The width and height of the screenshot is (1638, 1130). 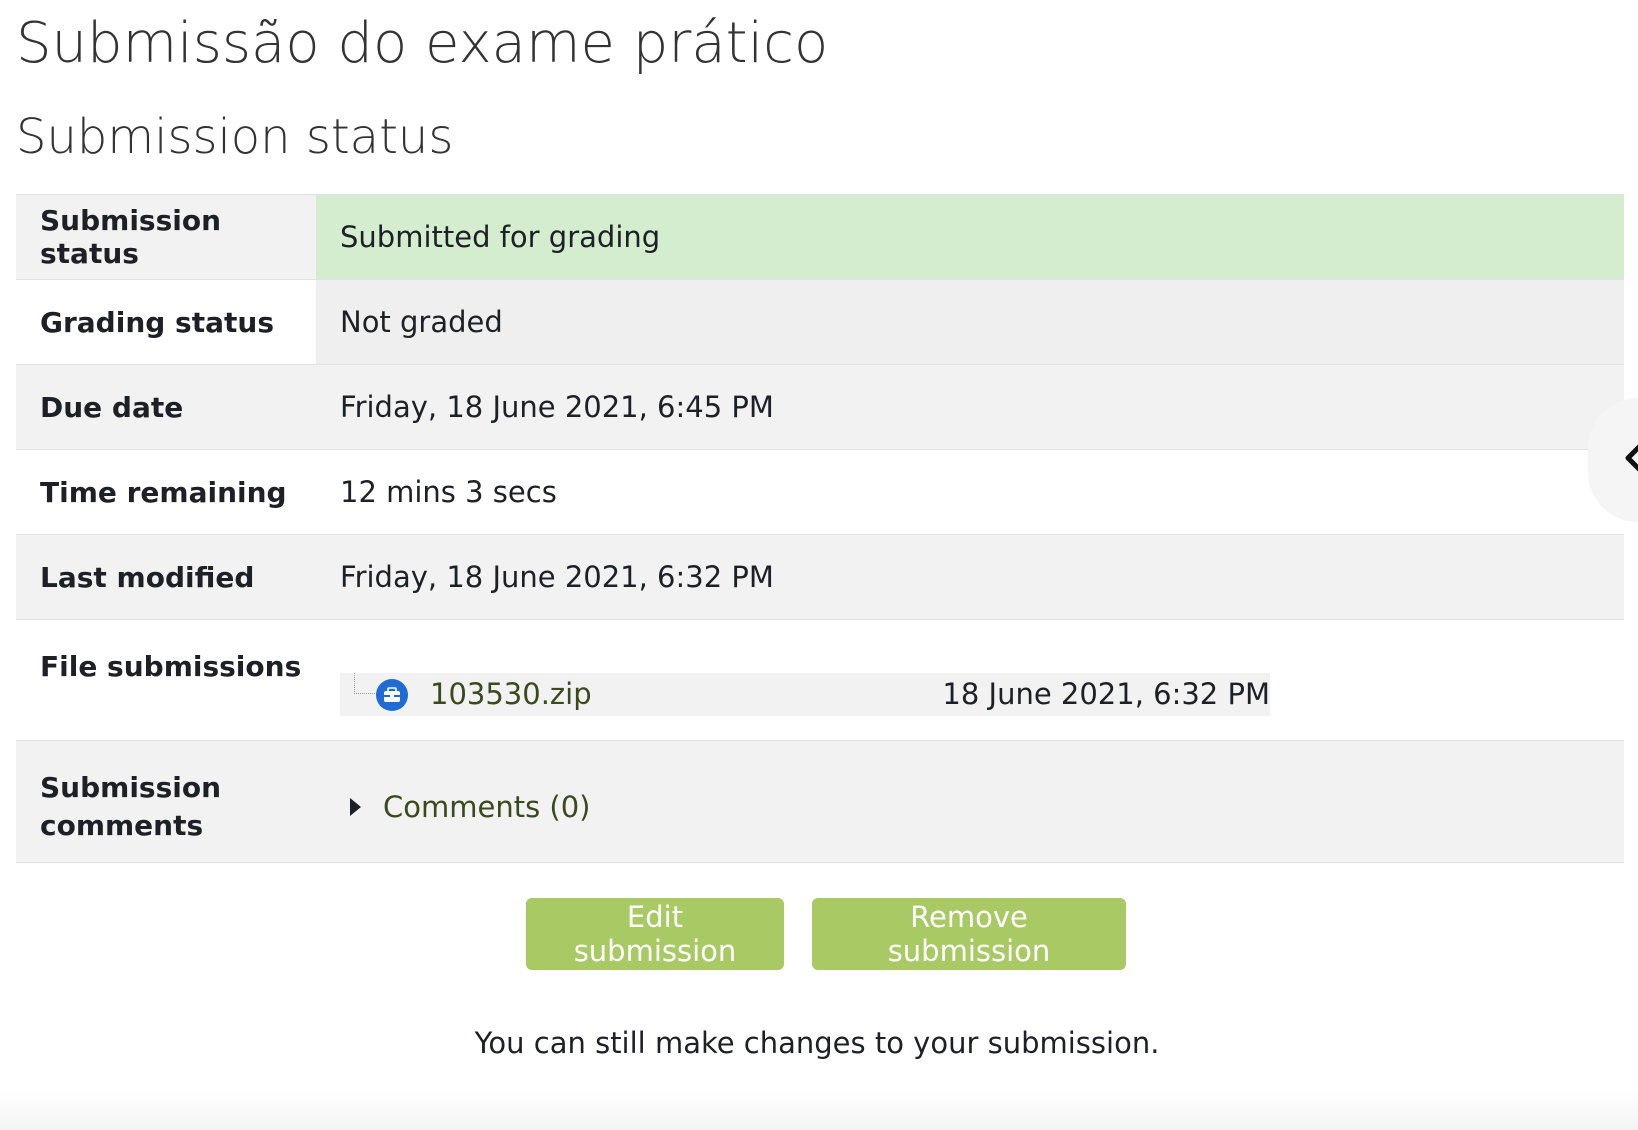 I want to click on comments-link: Comments (0), so click(x=487, y=807).